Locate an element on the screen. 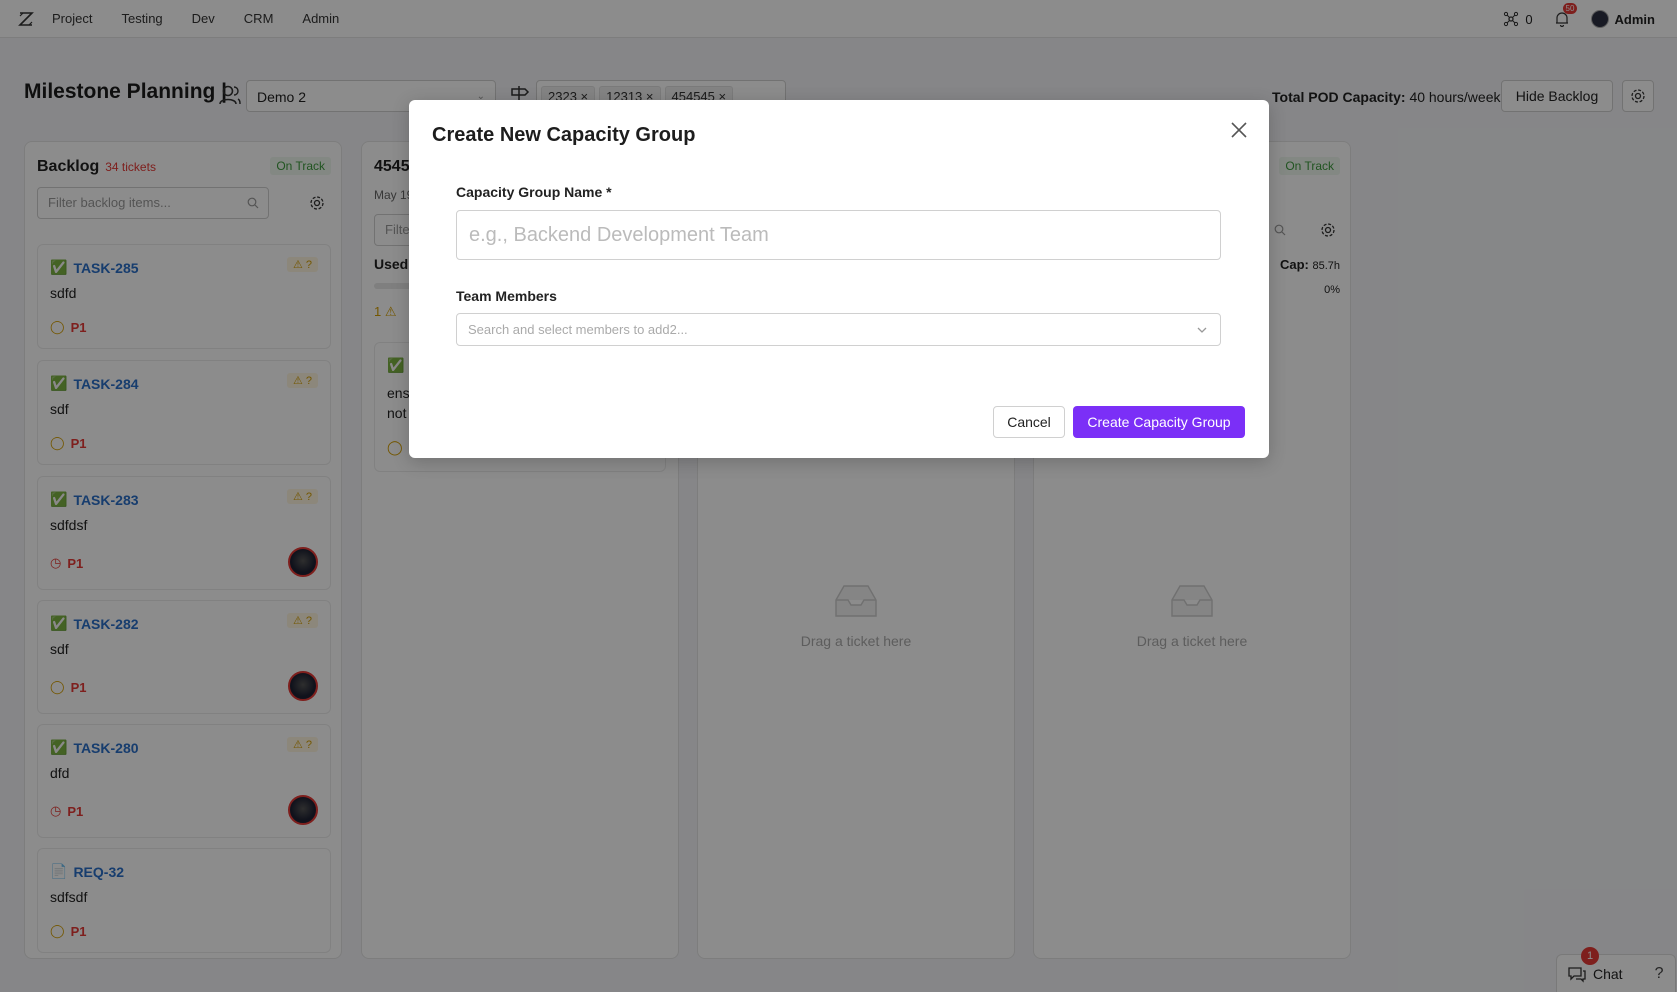  team-members-label: Team Members is located at coordinates (506, 296).